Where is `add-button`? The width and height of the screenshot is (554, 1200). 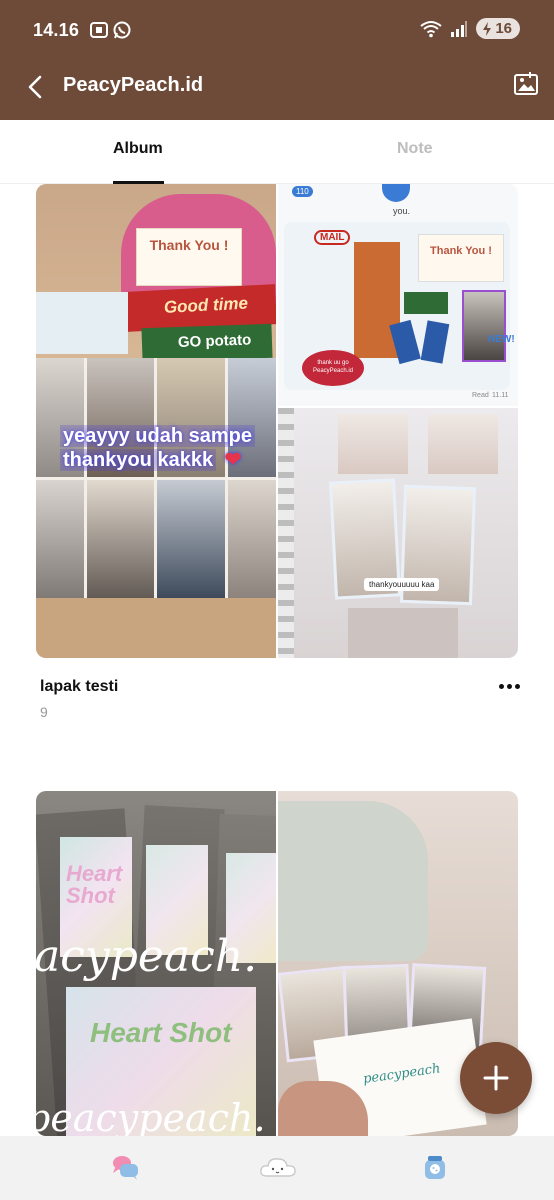 add-button is located at coordinates (496, 1078).